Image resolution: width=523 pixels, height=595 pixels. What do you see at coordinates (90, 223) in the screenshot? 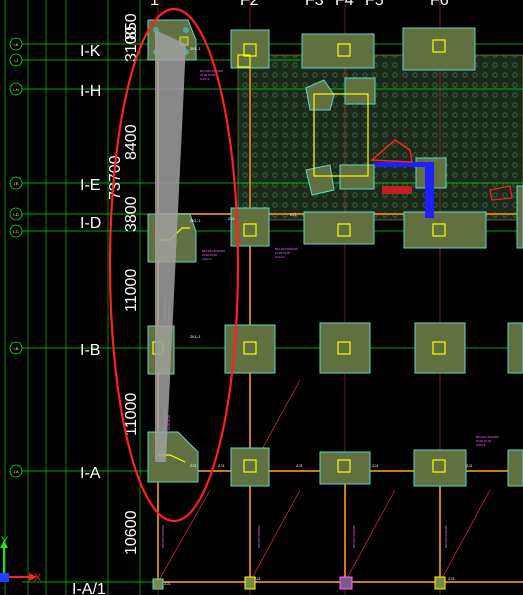
I see `grid-label-I-D: I-D` at bounding box center [90, 223].